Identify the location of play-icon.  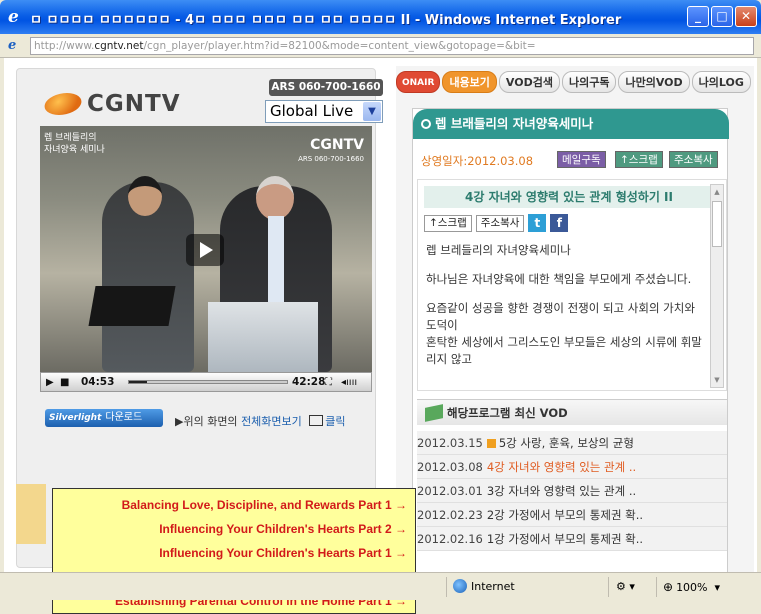
(205, 250).